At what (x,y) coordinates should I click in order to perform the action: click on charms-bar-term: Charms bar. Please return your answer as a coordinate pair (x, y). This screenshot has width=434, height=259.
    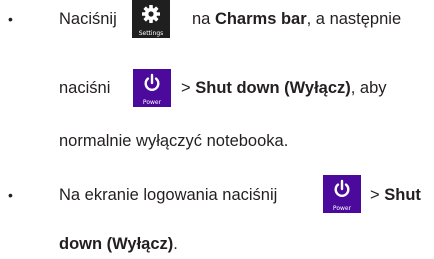
    Looking at the image, I should click on (260, 19).